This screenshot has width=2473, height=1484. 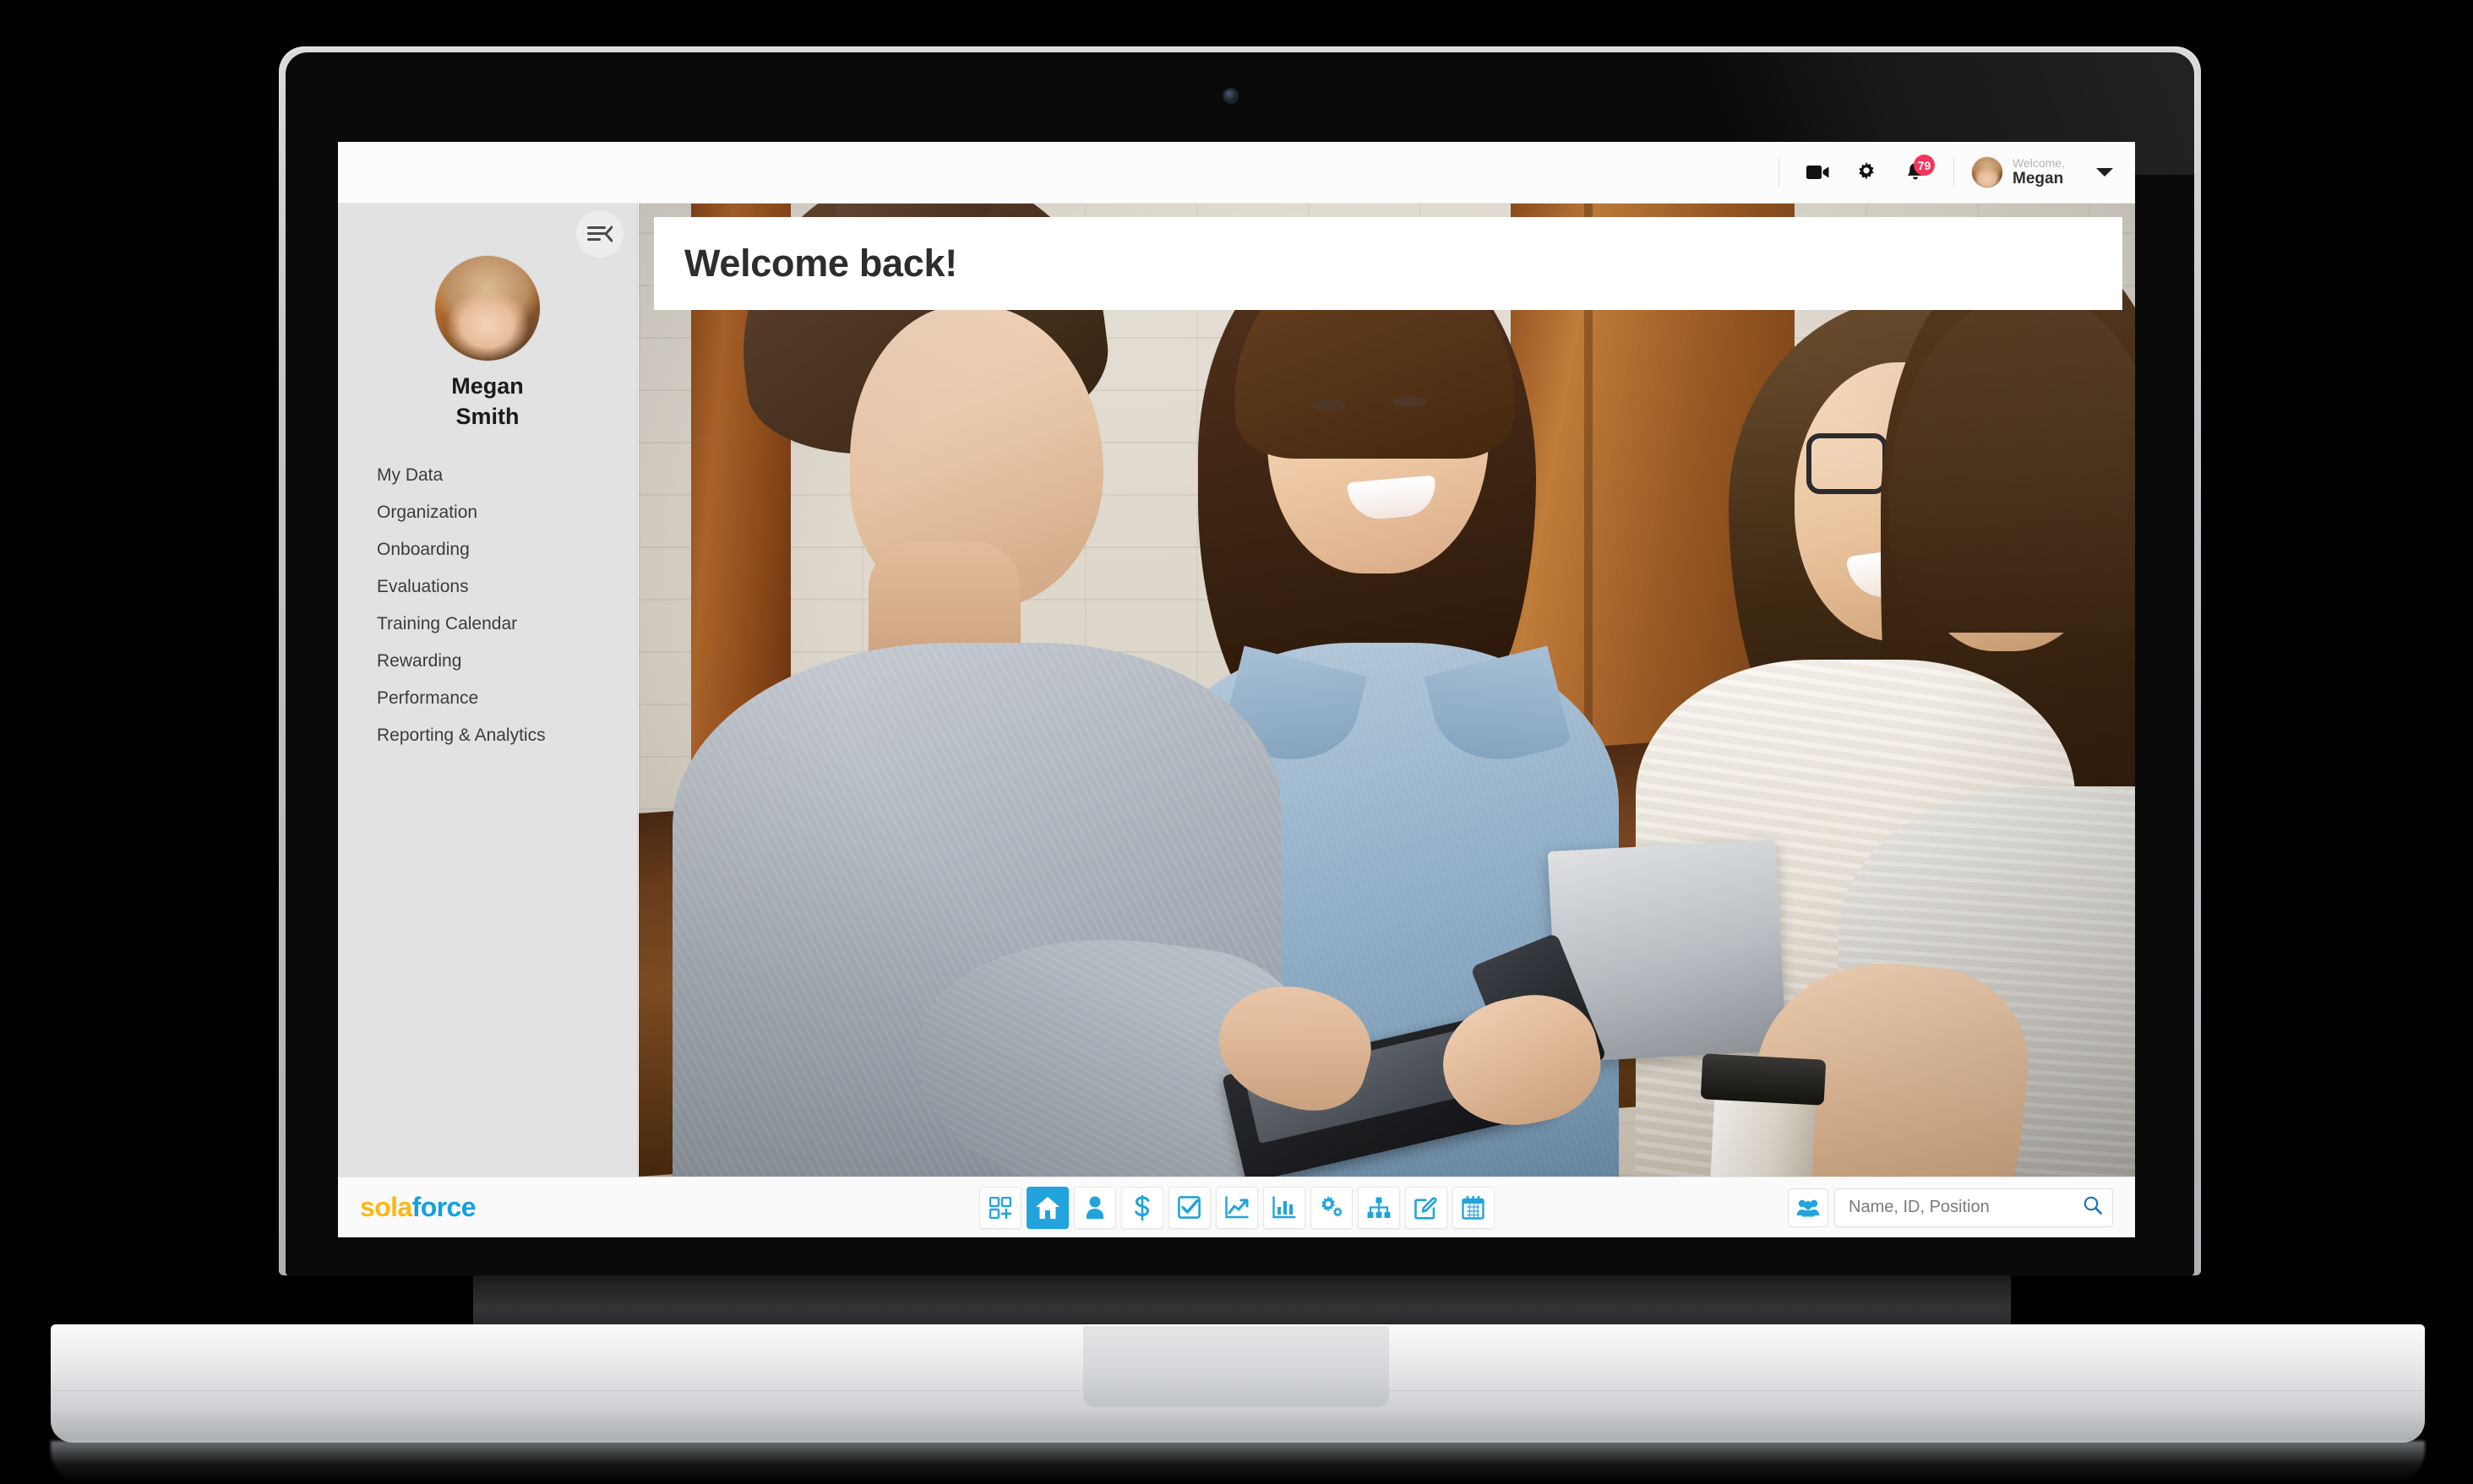 I want to click on page-title: Welcome back!, so click(x=820, y=263).